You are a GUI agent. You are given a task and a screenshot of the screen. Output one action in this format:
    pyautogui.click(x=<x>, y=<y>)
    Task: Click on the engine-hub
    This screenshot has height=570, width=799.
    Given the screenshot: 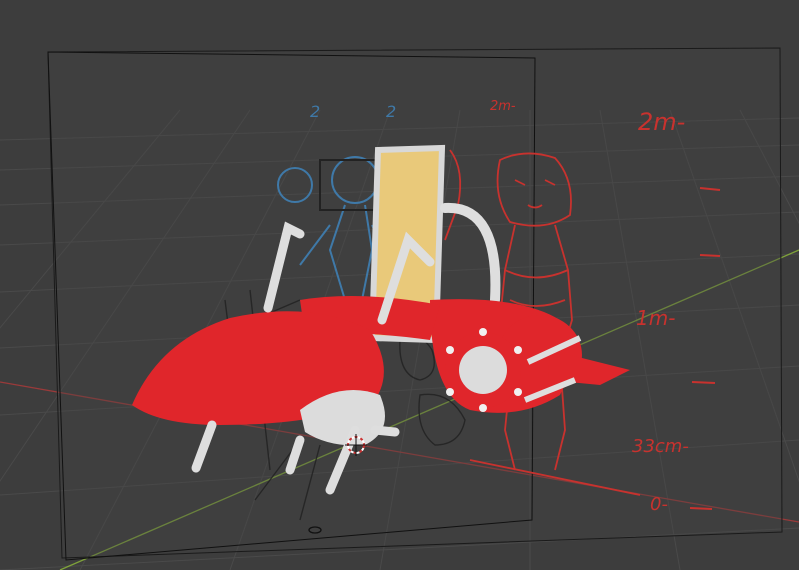 What is the action you would take?
    pyautogui.click(x=483, y=370)
    